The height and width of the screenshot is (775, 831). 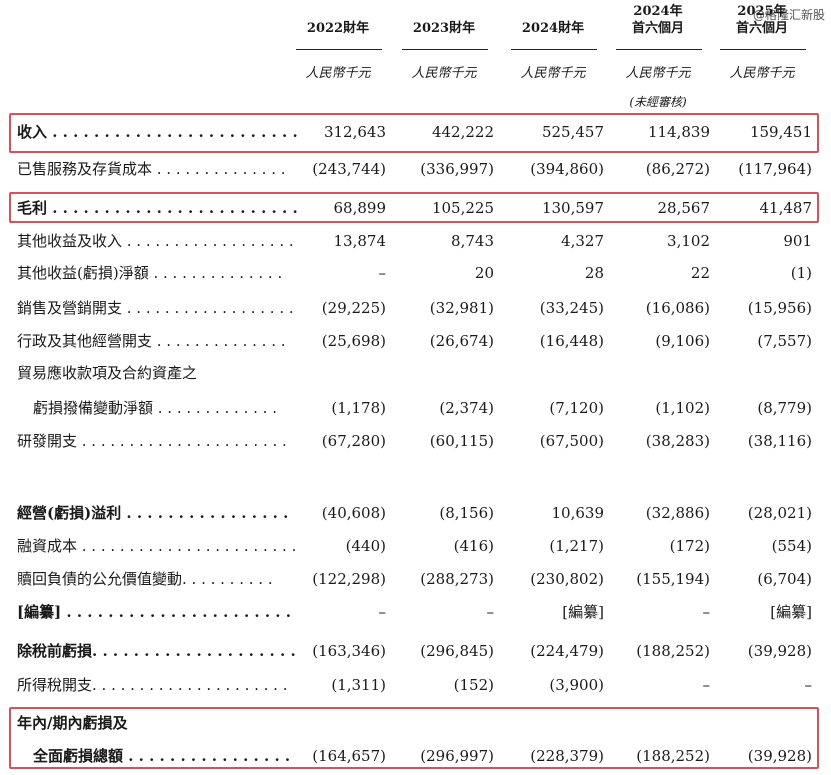 I want to click on row-value: (3,900), so click(x=576, y=685).